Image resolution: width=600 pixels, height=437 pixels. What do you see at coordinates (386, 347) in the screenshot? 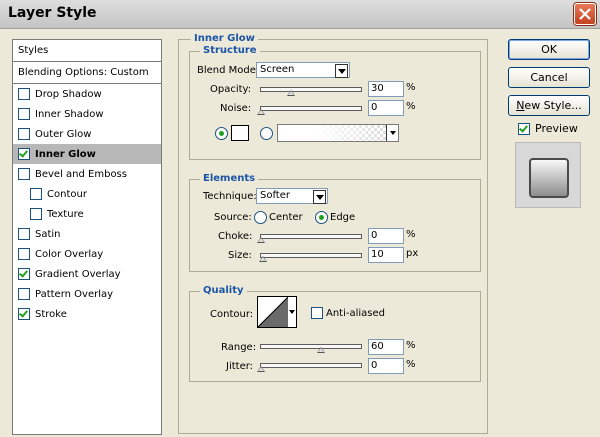
I see `range-input: 60` at bounding box center [386, 347].